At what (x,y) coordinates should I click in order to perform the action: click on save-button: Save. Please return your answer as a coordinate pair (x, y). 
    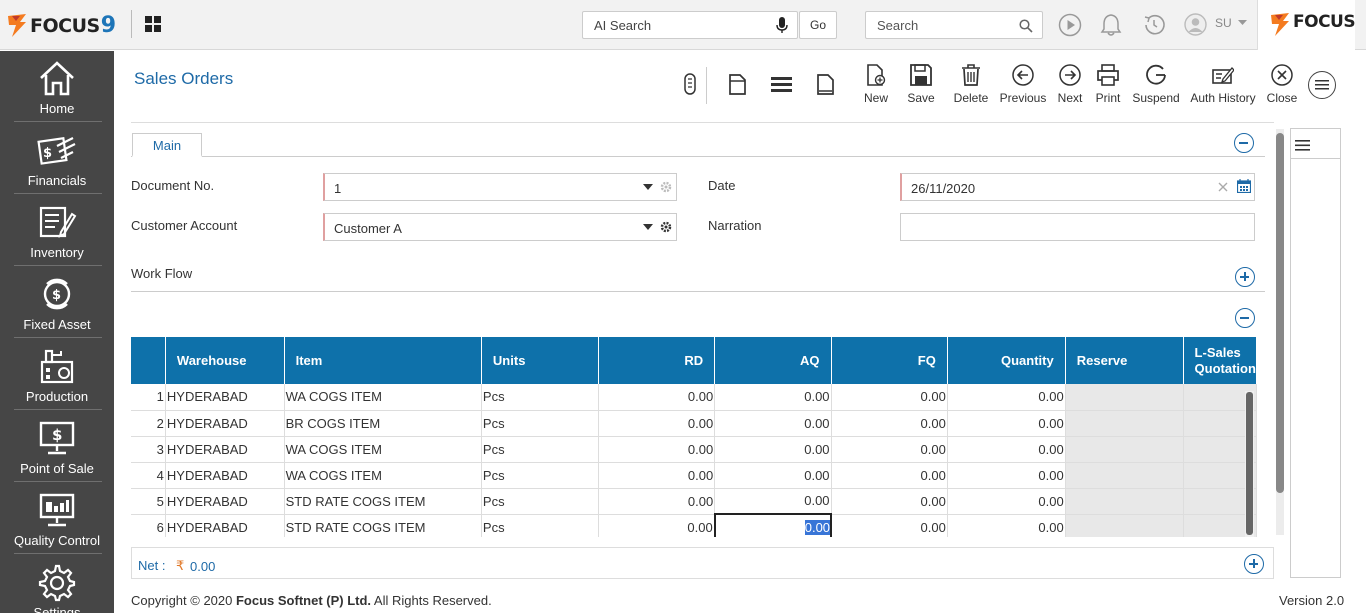
    Looking at the image, I should click on (921, 86).